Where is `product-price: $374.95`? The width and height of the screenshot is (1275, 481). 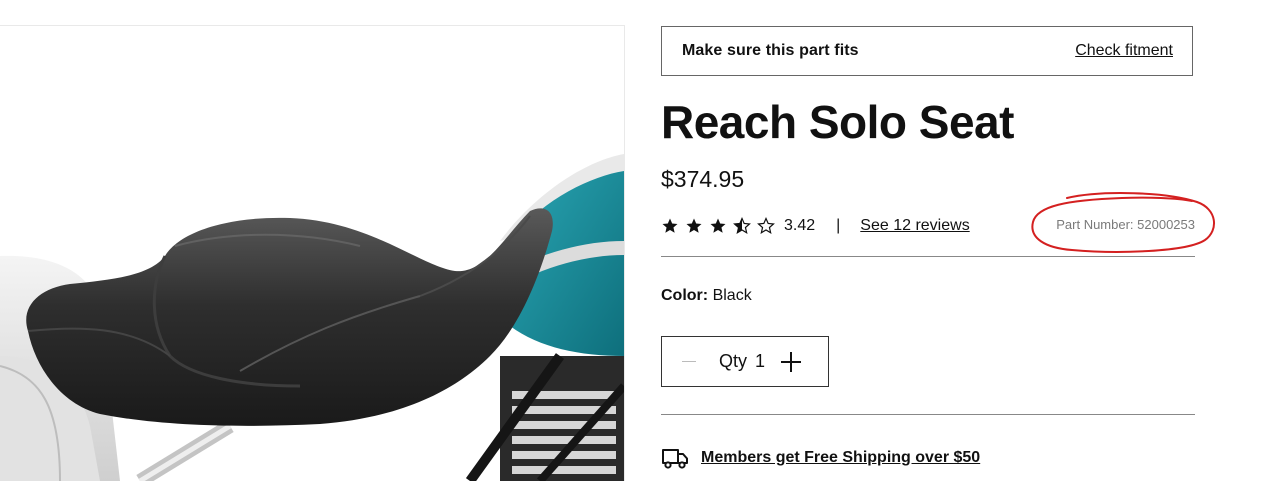 product-price: $374.95 is located at coordinates (703, 179).